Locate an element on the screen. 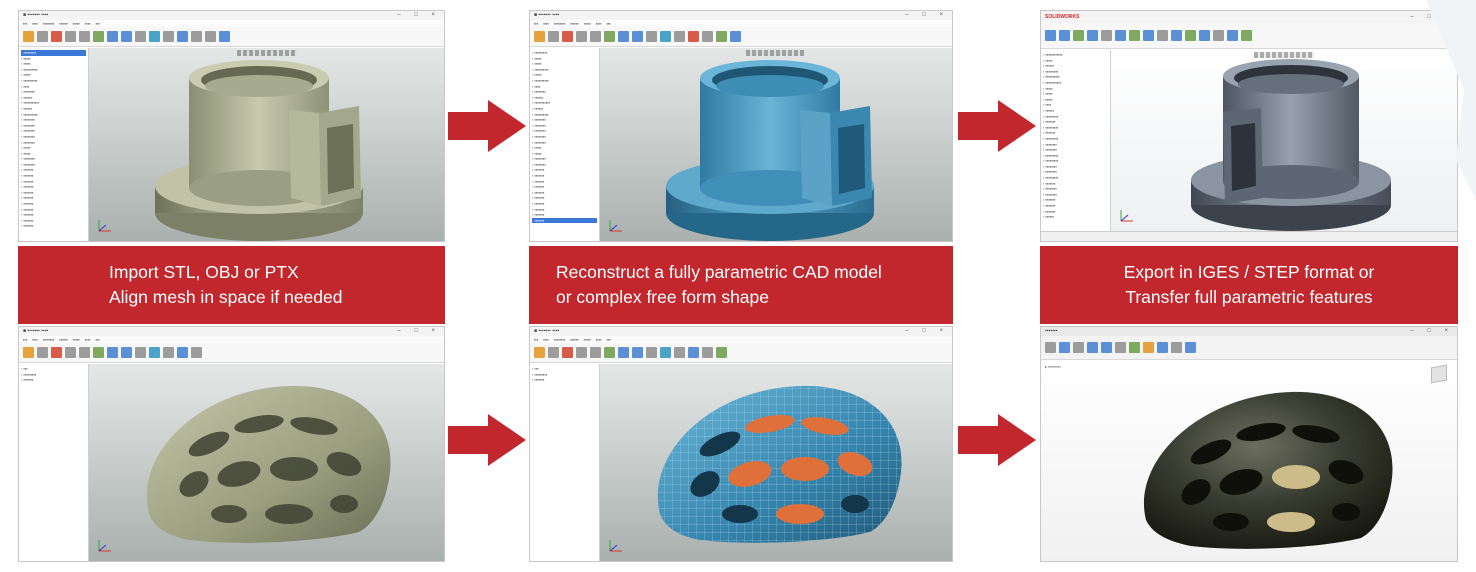 This screenshot has width=1476, height=572. step-2-line-1: Reconstruct a fully parametric CAD model is located at coordinates (719, 272).